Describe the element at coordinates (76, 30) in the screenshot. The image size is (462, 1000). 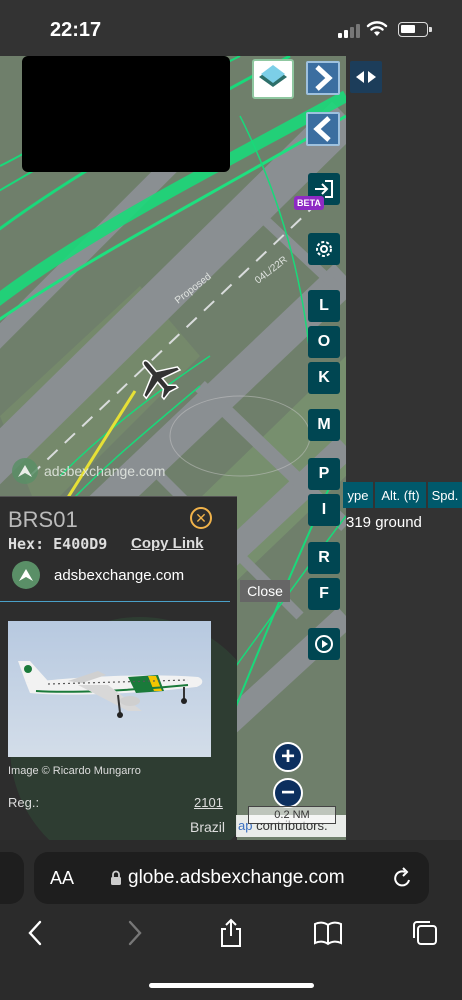
I see `clock: 22:17` at that location.